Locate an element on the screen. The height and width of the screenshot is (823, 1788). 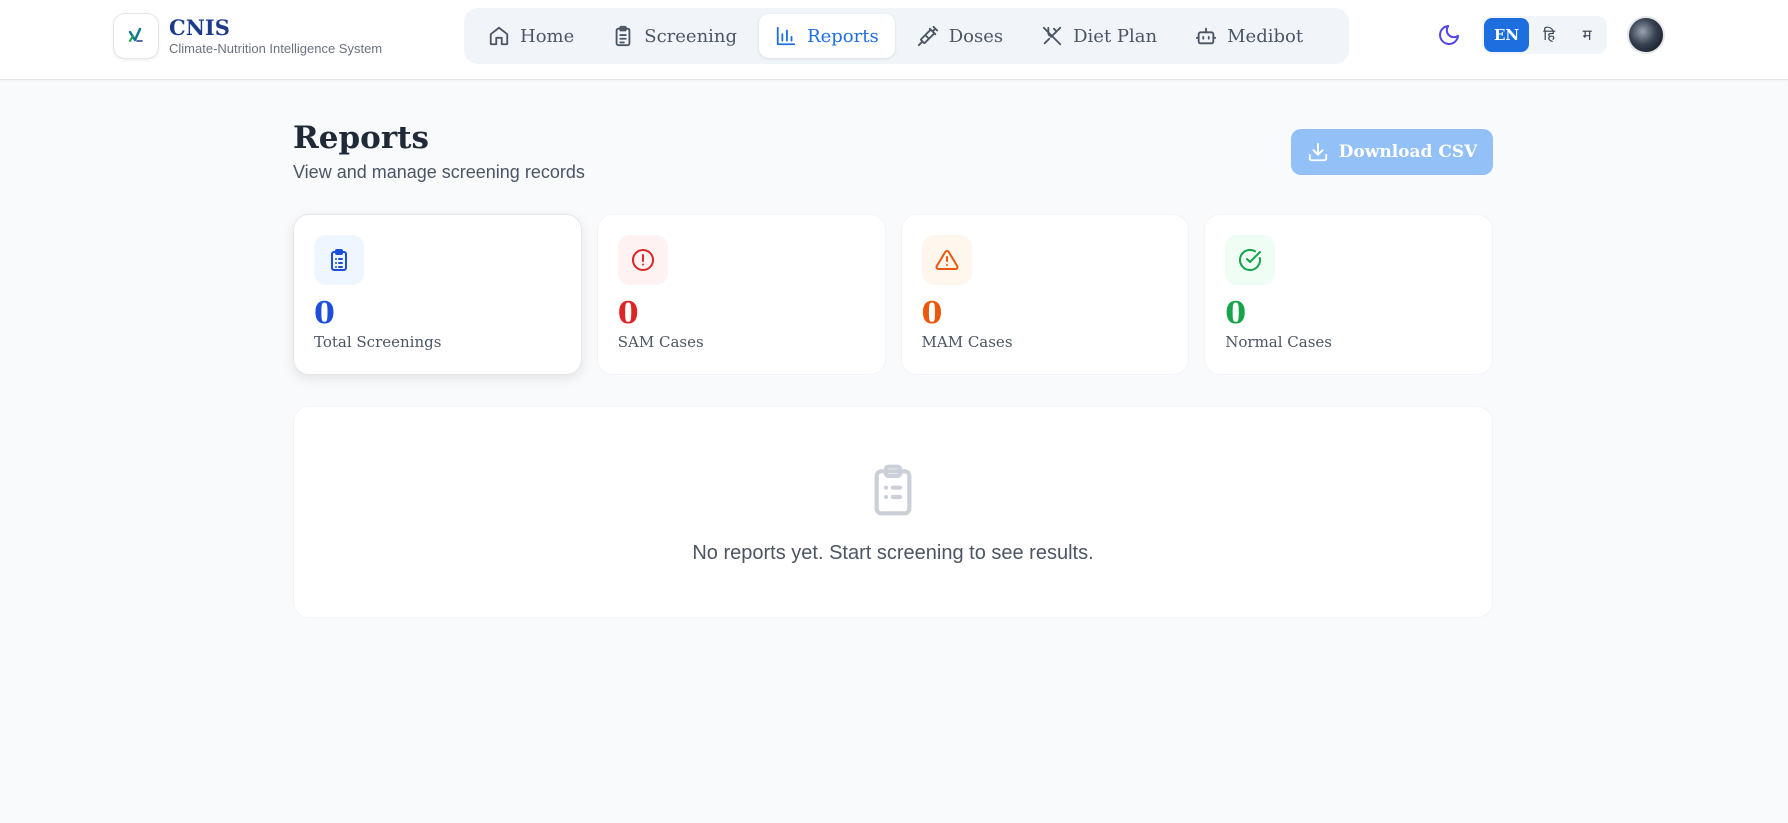
nav-item-screening: Screening is located at coordinates (674, 36).